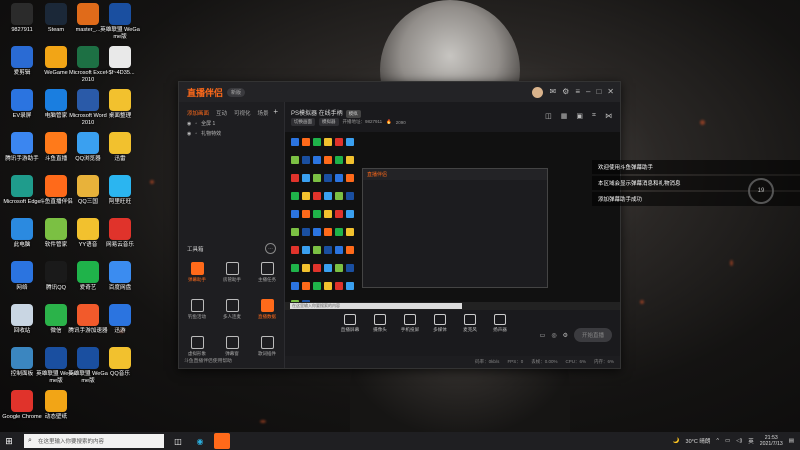 The image size is (800, 450). Describe the element at coordinates (120, 21) in the screenshot. I see `desktop-icon: 英雄联盟 WeGame版` at that location.